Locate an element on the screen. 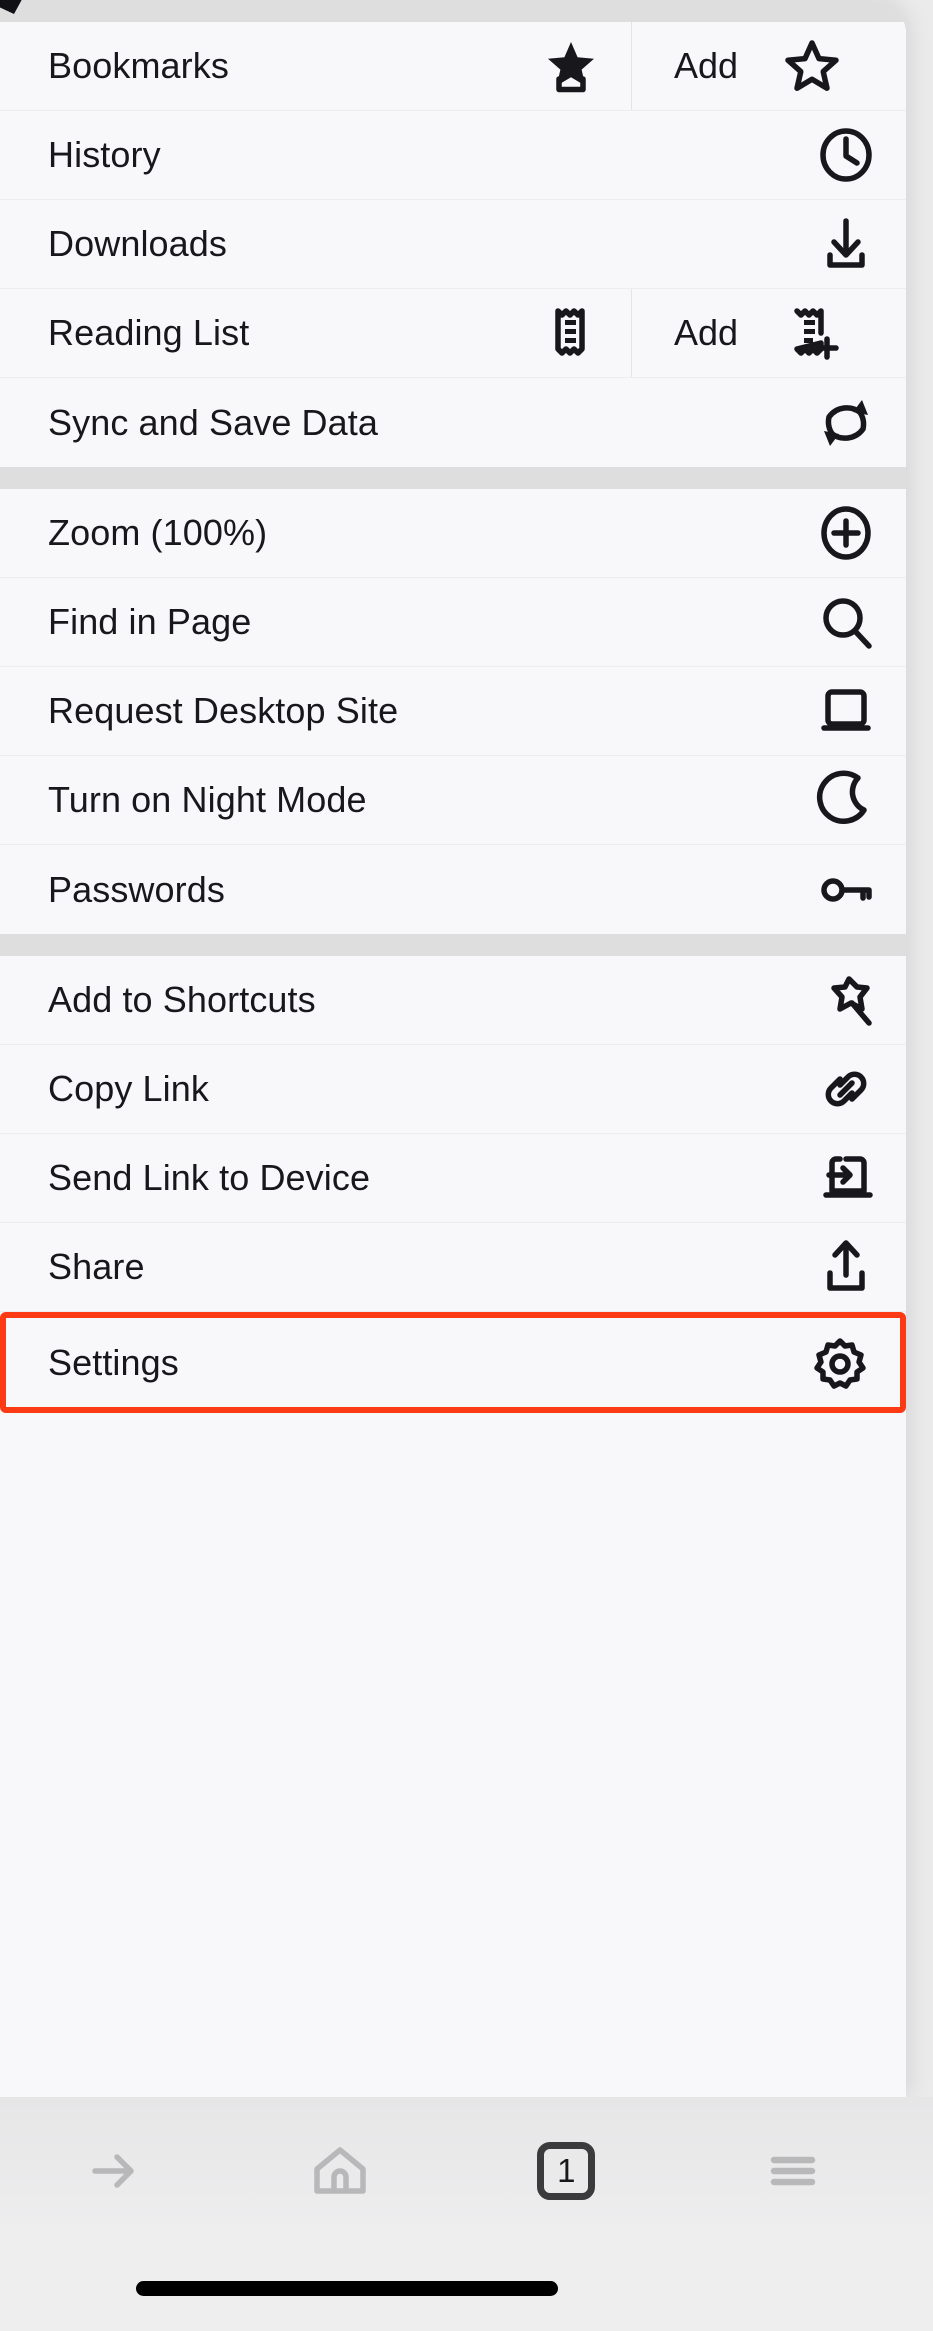 The width and height of the screenshot is (933, 2331). menu-item-find-in-page: Find in Page is located at coordinates (453, 622).